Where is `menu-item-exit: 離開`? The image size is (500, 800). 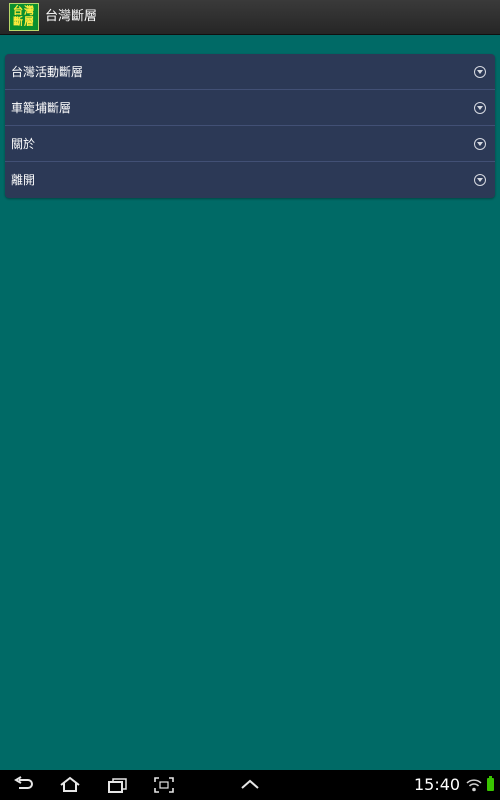
menu-item-exit: 離開 is located at coordinates (250, 180).